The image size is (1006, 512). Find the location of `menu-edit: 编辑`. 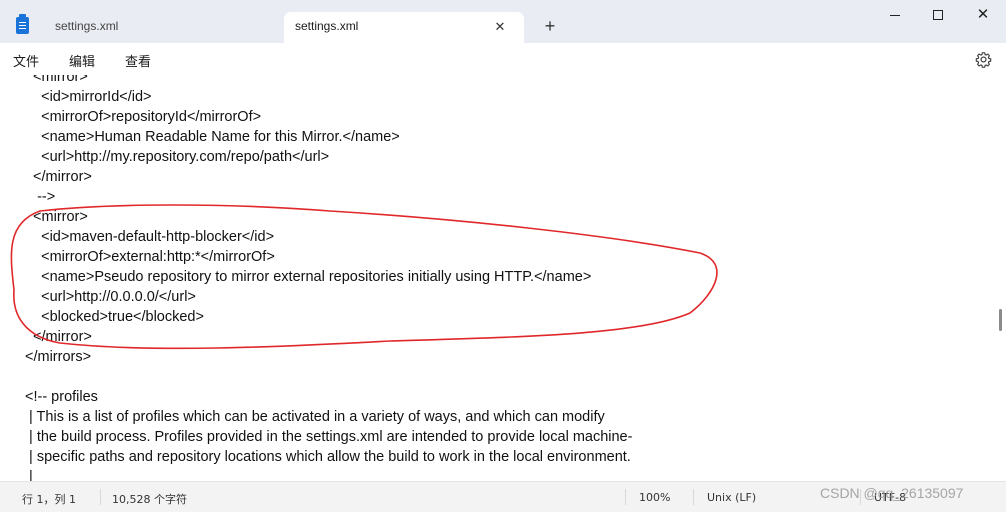

menu-edit: 编辑 is located at coordinates (82, 60).